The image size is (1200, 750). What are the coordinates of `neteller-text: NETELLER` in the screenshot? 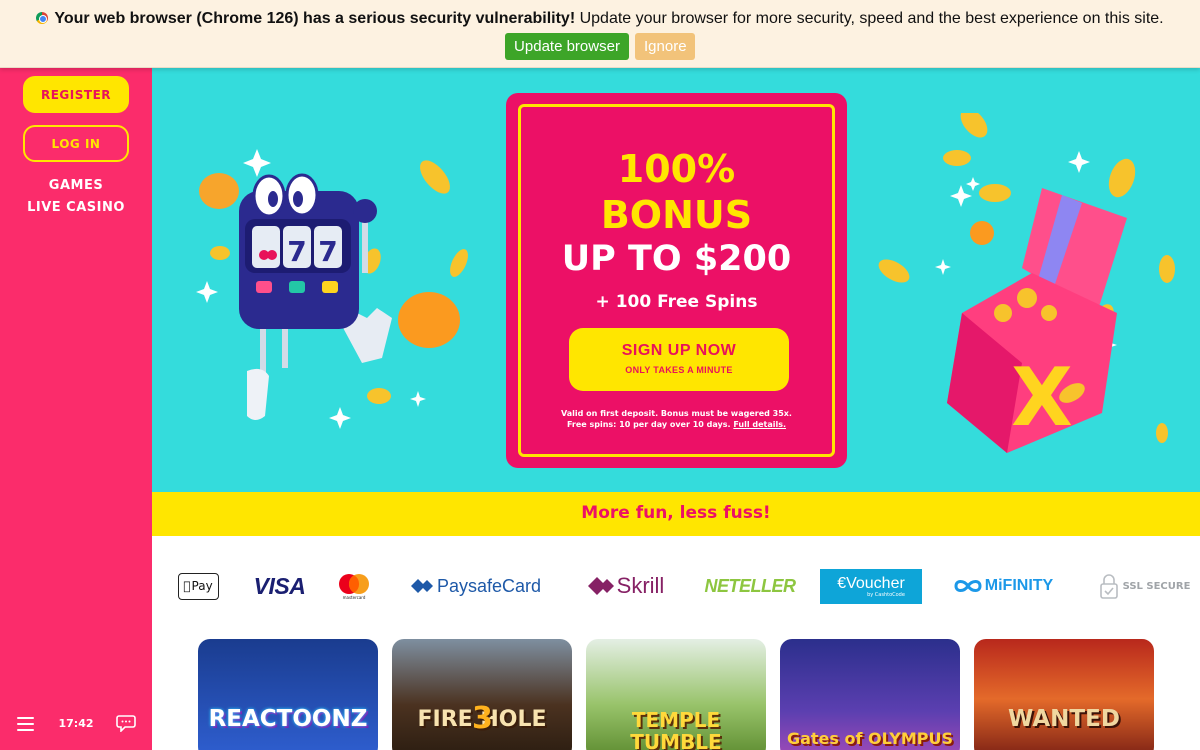 It's located at (750, 585).